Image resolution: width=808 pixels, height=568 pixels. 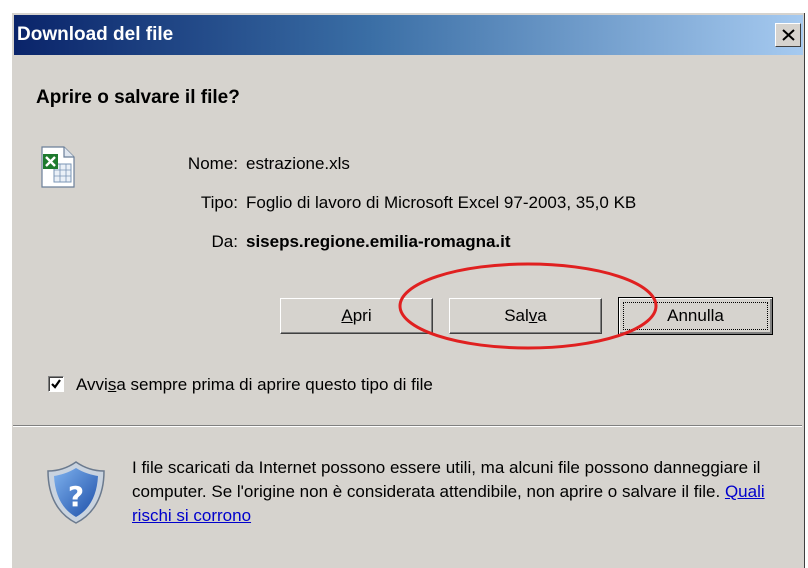 What do you see at coordinates (58, 167) in the screenshot?
I see `excel-file-icon` at bounding box center [58, 167].